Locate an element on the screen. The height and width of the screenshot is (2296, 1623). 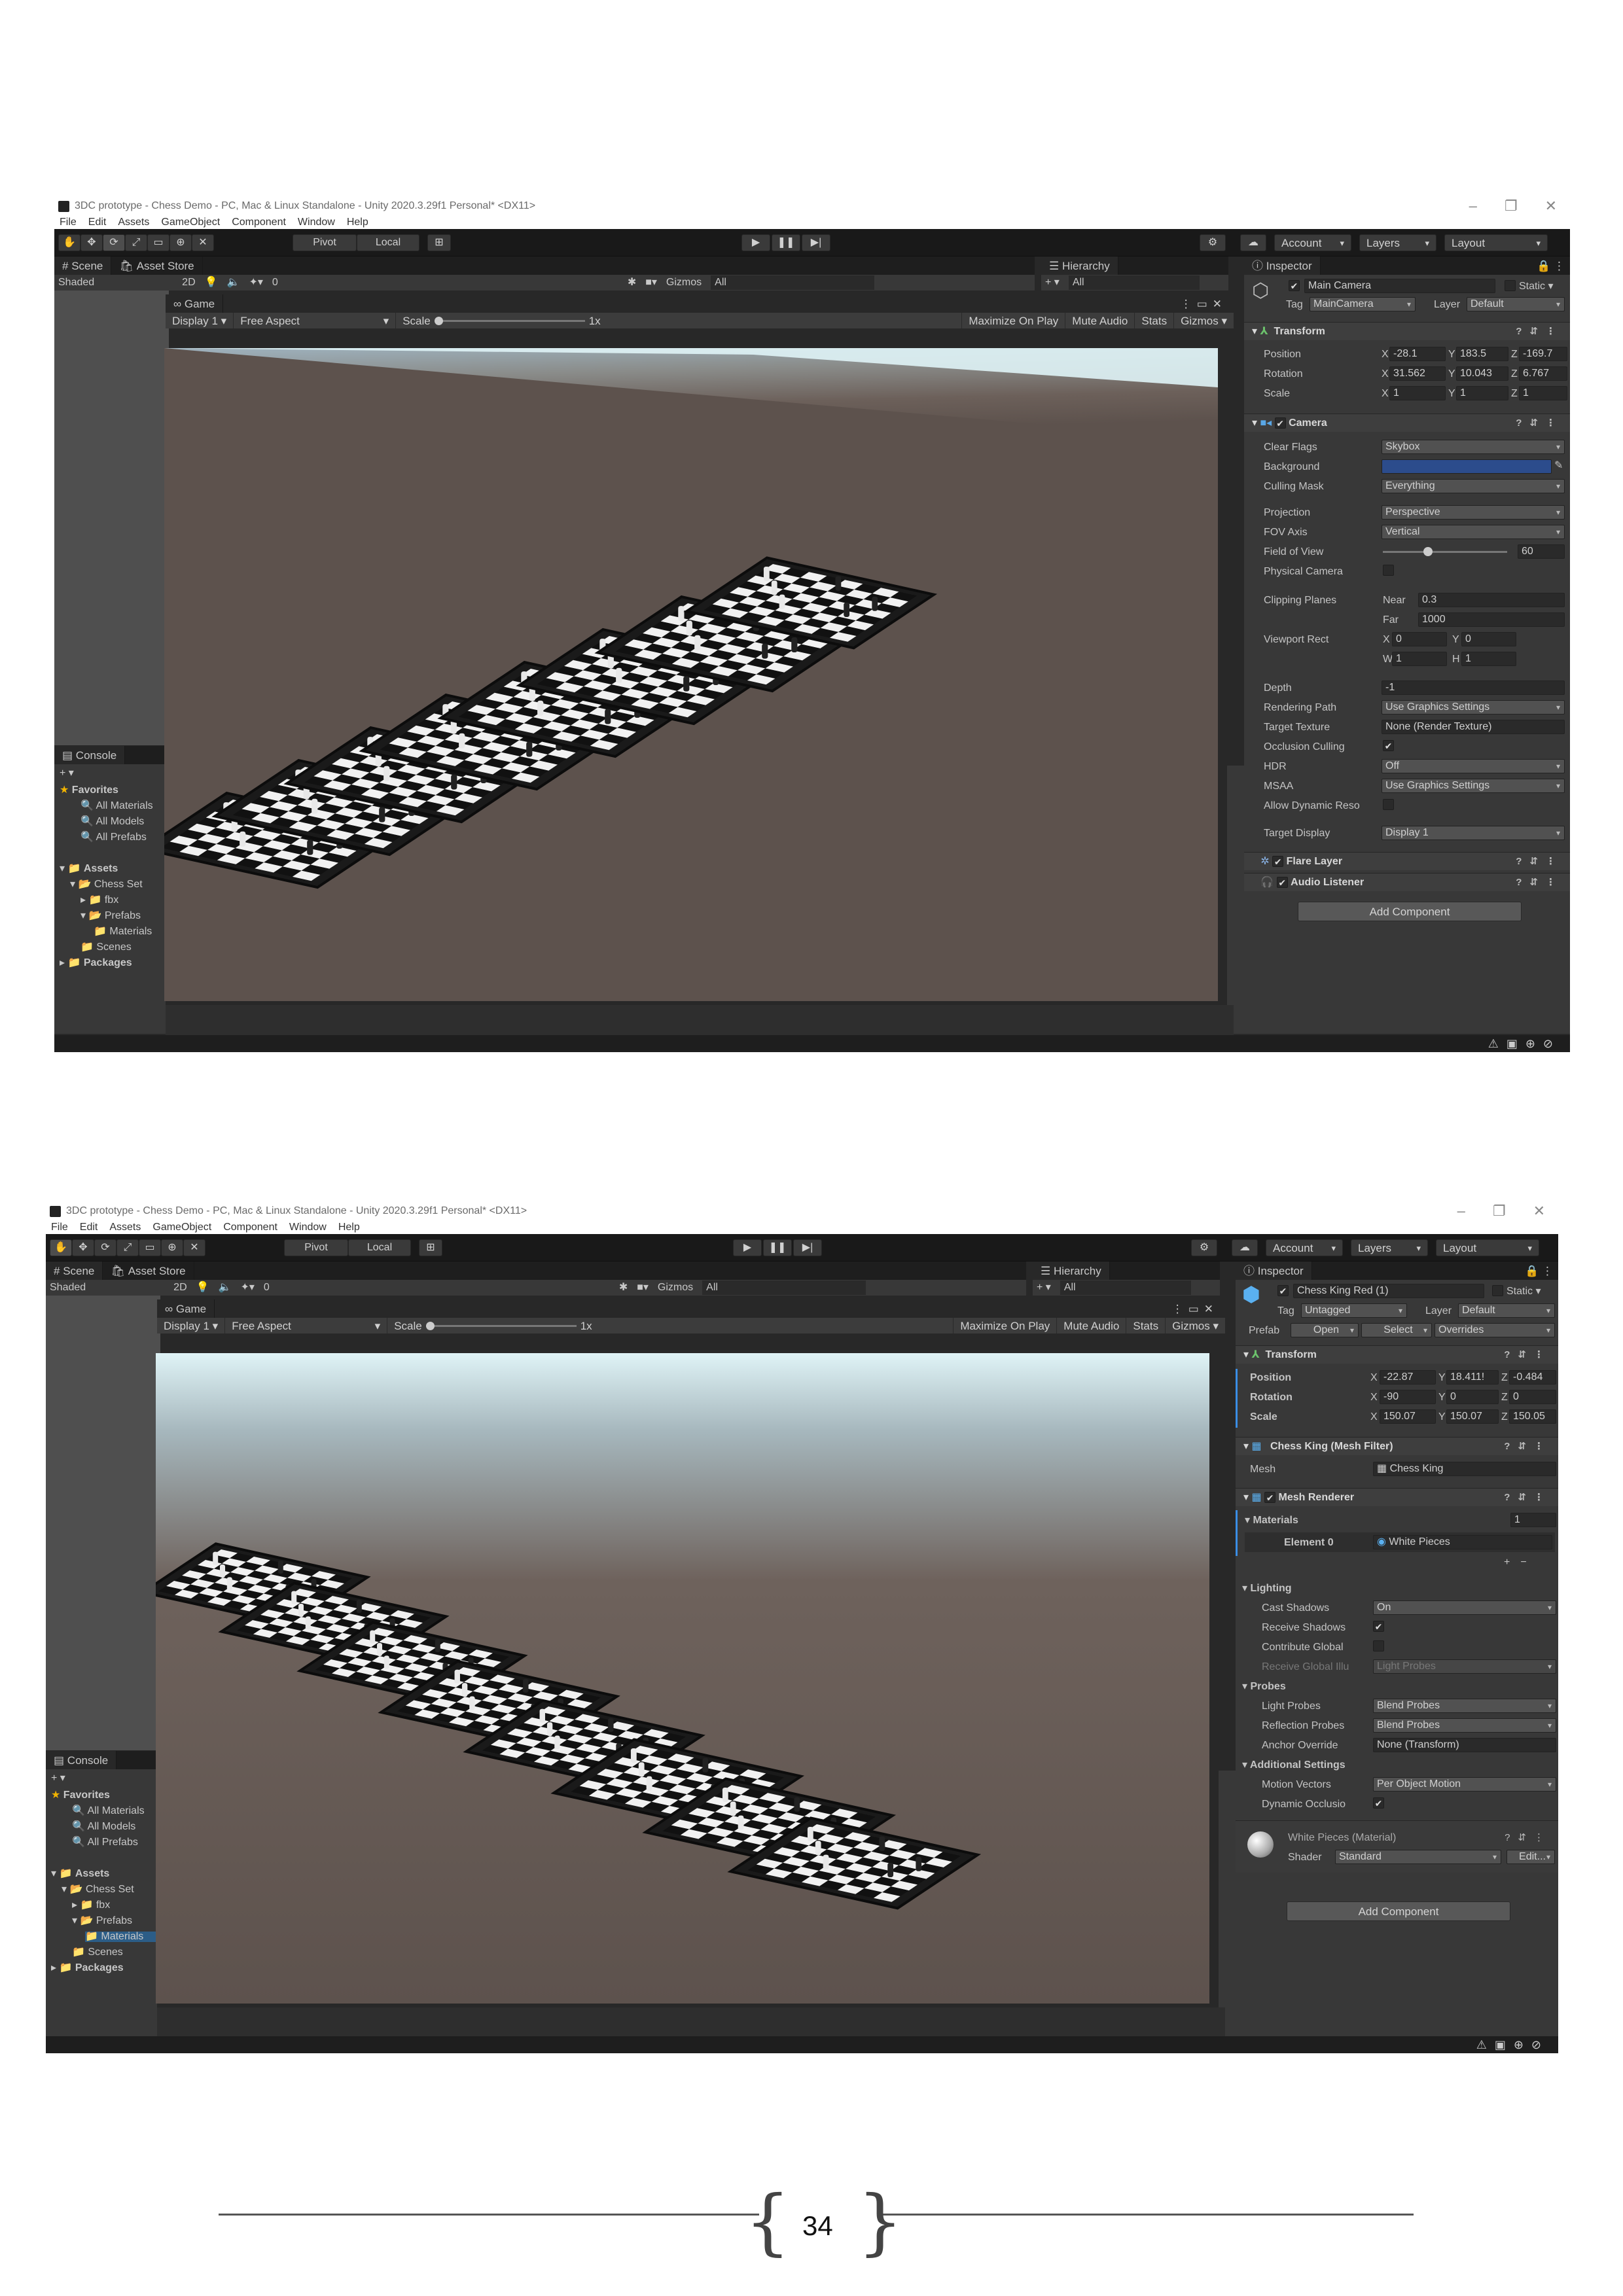
tag-dropdown: Untagged is located at coordinates (1354, 1310).